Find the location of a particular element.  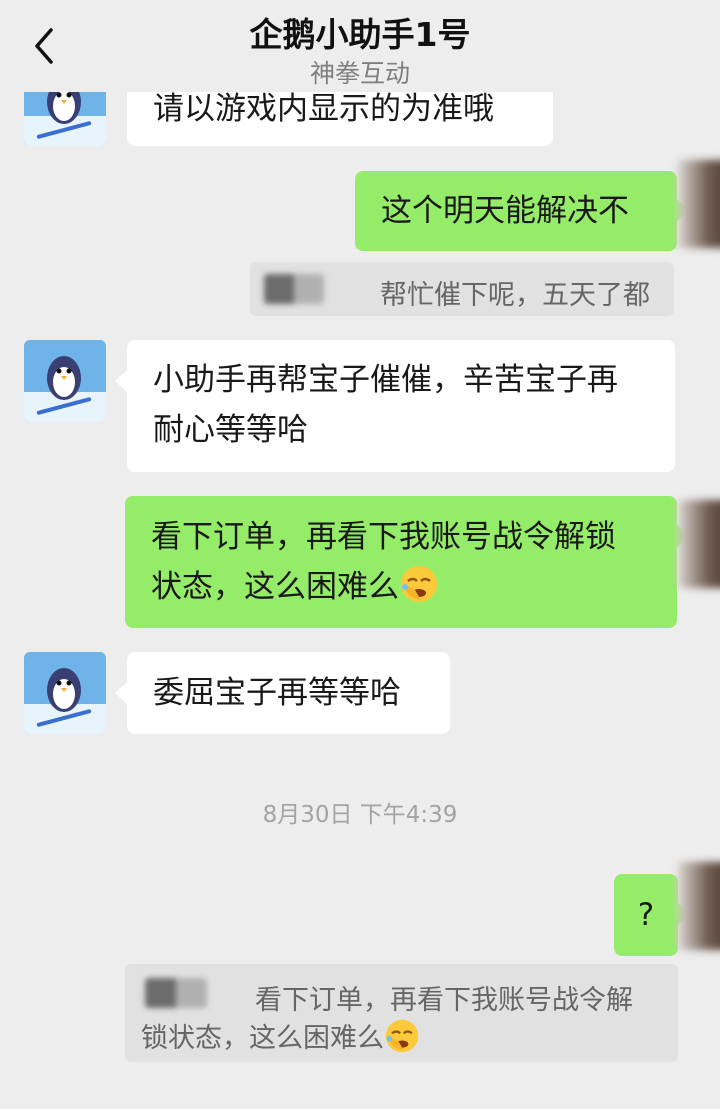

message-text-line: 看下订单，再看下我账号战令解锁 is located at coordinates (383, 537).